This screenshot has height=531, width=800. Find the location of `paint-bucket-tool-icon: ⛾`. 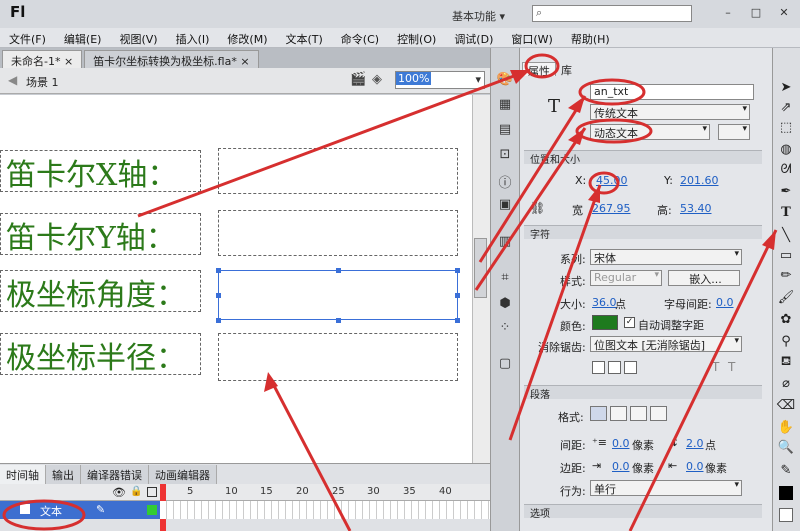

paint-bucket-tool-icon: ⛾ is located at coordinates (786, 363).